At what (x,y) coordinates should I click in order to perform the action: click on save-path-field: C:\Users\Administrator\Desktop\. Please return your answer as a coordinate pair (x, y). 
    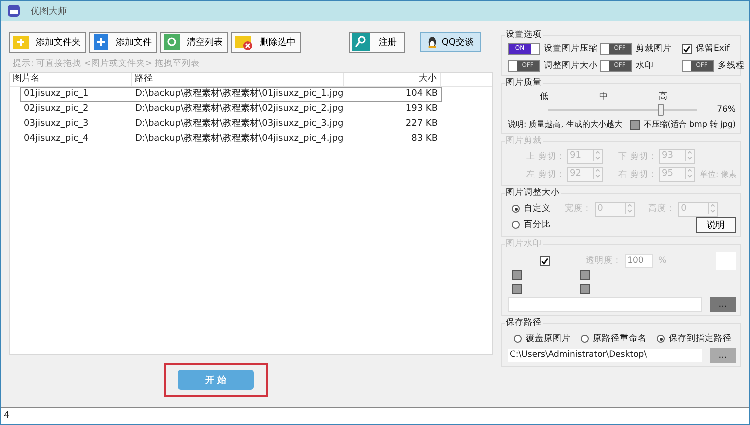
    Looking at the image, I should click on (605, 355).